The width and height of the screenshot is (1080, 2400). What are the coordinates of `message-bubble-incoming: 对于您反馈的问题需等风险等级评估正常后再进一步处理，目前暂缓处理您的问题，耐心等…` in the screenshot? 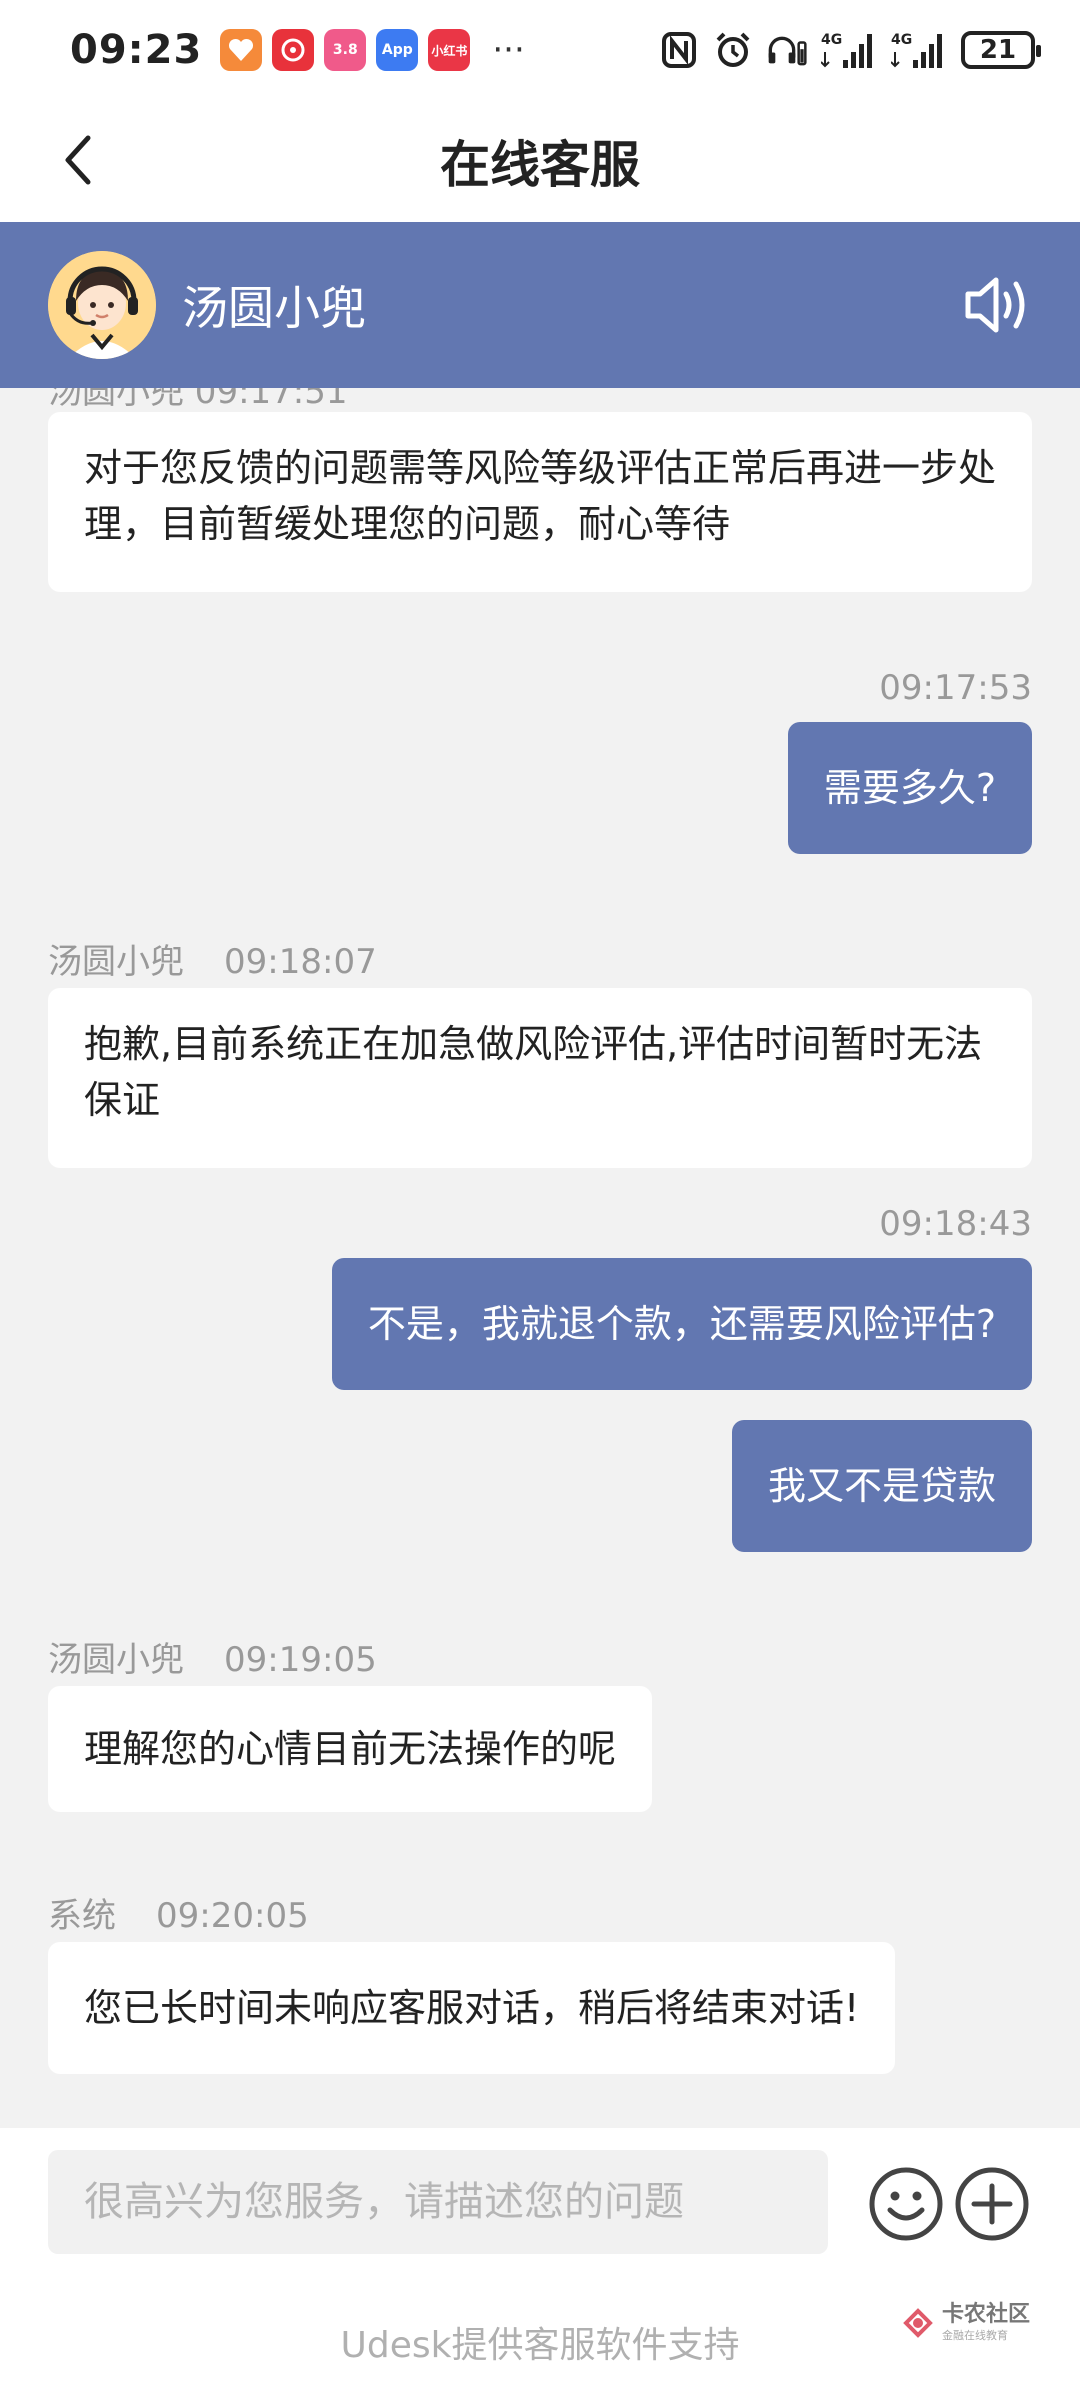 It's located at (540, 502).